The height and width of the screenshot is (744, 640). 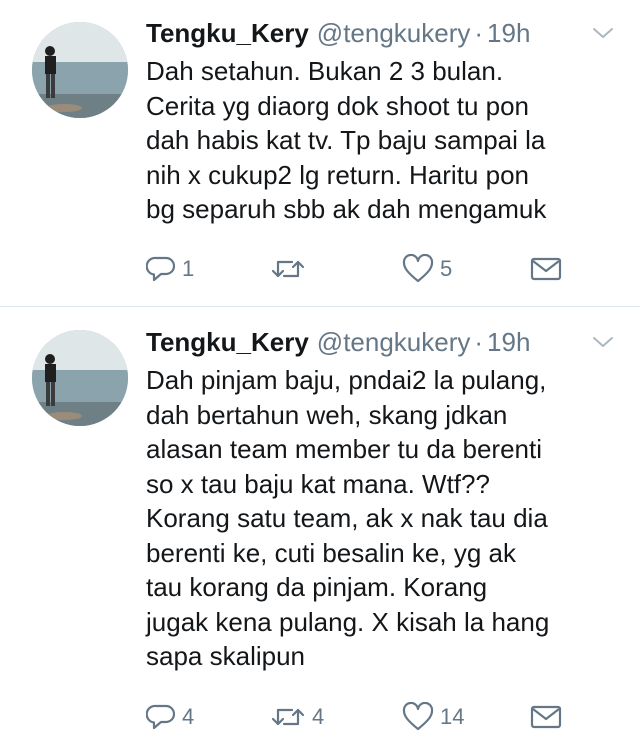 I want to click on tweet-actions: 1 5, so click(x=356, y=269).